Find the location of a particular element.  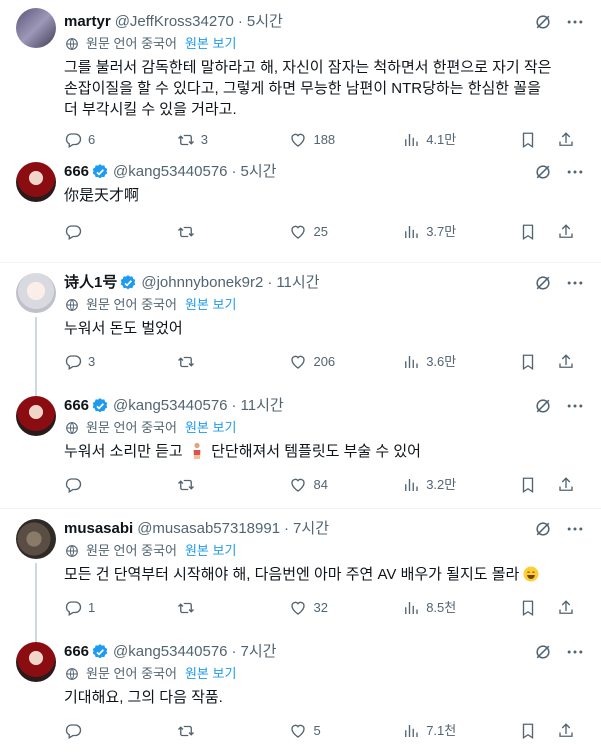

views-button: 4.1만 is located at coordinates (429, 140).